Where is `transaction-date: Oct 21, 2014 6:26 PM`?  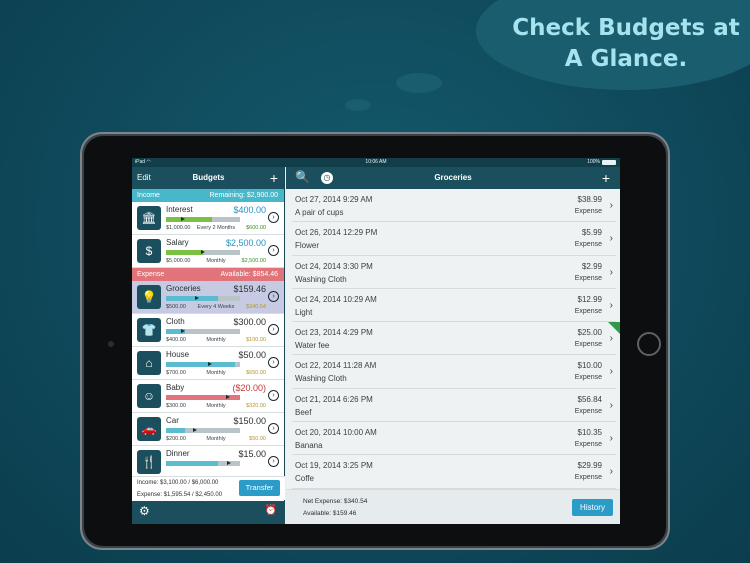
transaction-date: Oct 21, 2014 6:26 PM is located at coordinates (334, 399).